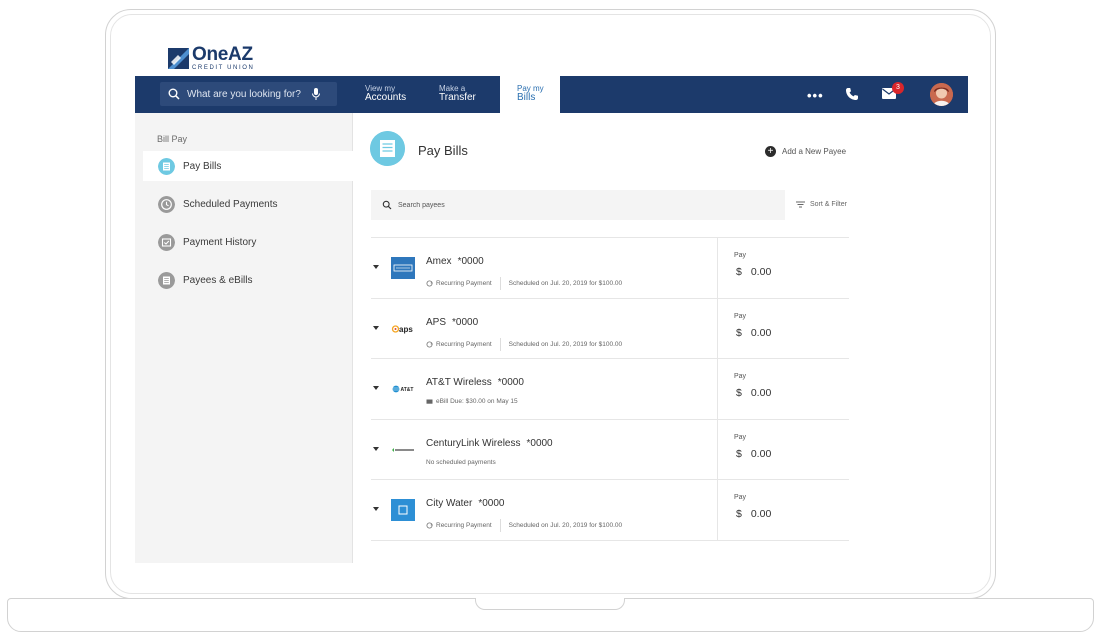 This screenshot has height=640, width=1100. Describe the element at coordinates (443, 150) in the screenshot. I see `page-title: Pay Bills` at that location.